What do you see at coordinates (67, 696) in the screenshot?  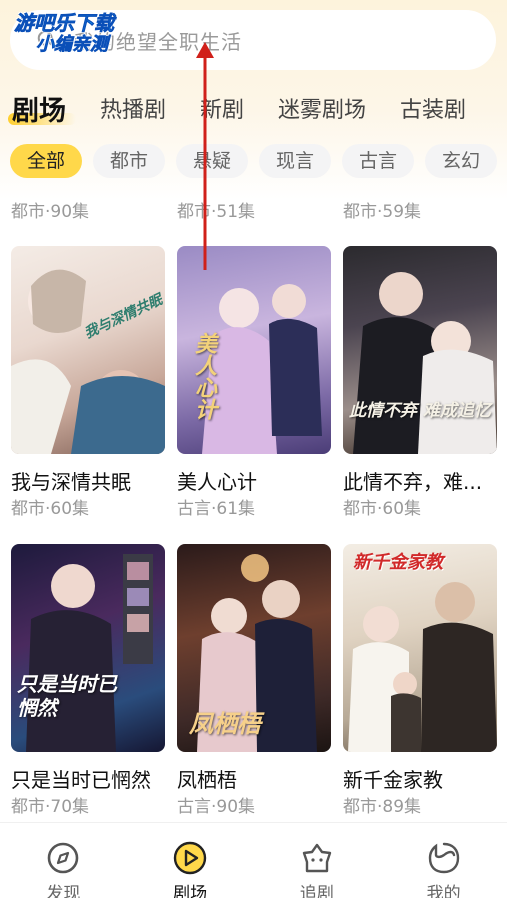 I see `poster-title: 只是当时已惘然` at bounding box center [67, 696].